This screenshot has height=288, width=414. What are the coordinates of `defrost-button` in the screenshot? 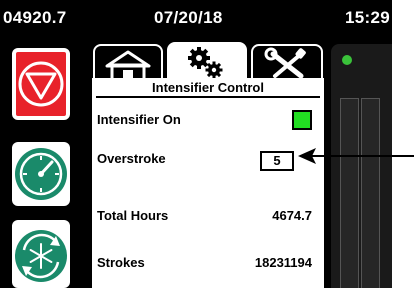 It's located at (41, 254).